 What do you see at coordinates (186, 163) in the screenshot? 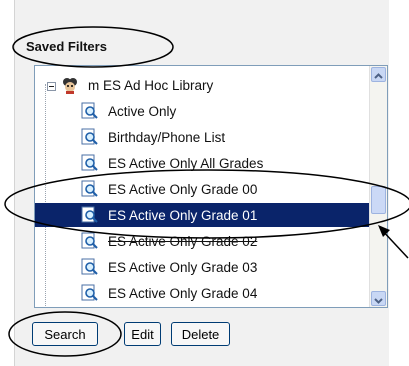
I see `filter-item-label: ES Active Only All Grades` at bounding box center [186, 163].